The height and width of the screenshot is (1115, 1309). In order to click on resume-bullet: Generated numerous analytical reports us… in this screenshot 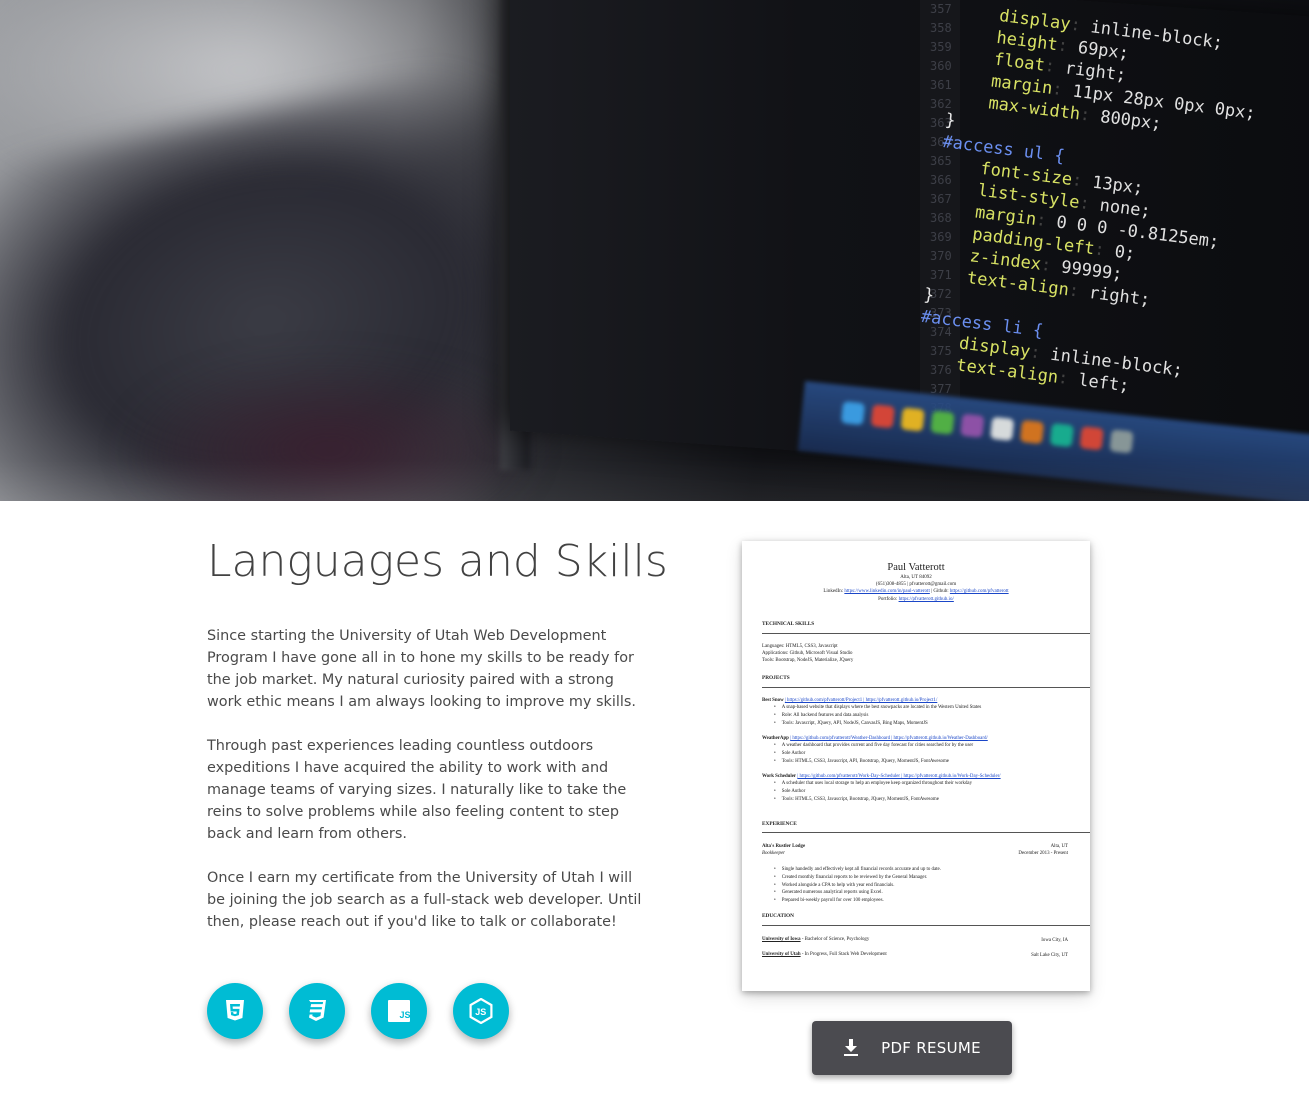, I will do `click(924, 893)`.